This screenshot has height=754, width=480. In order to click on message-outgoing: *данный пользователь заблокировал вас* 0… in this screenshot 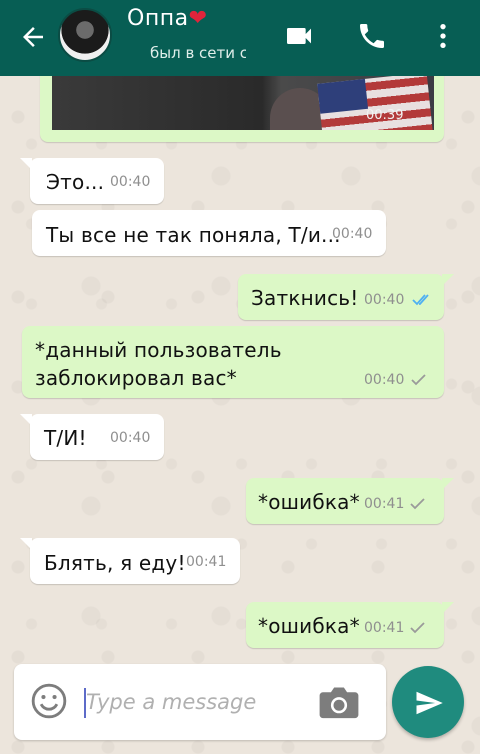, I will do `click(233, 362)`.